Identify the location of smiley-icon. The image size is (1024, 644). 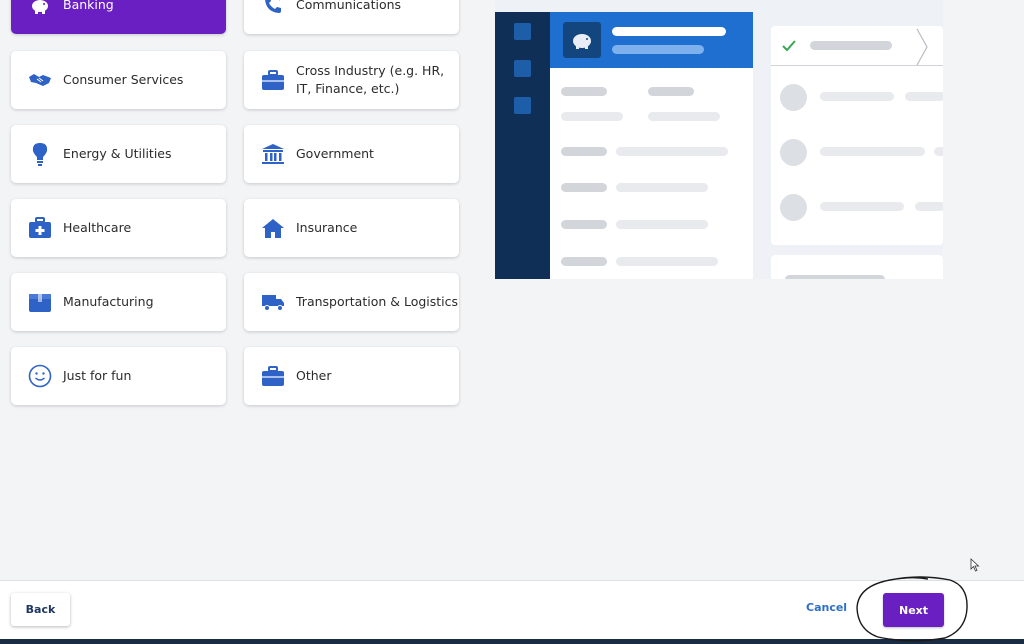
(40, 376).